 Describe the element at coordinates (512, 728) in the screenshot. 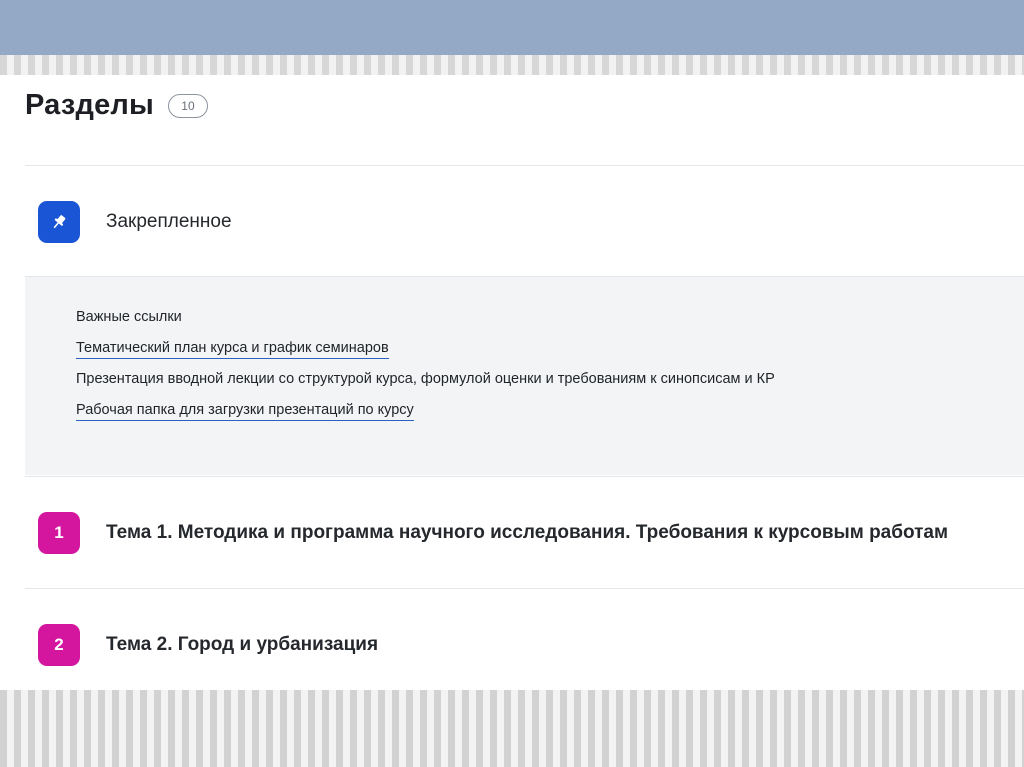

I see `bottom-stripes` at that location.